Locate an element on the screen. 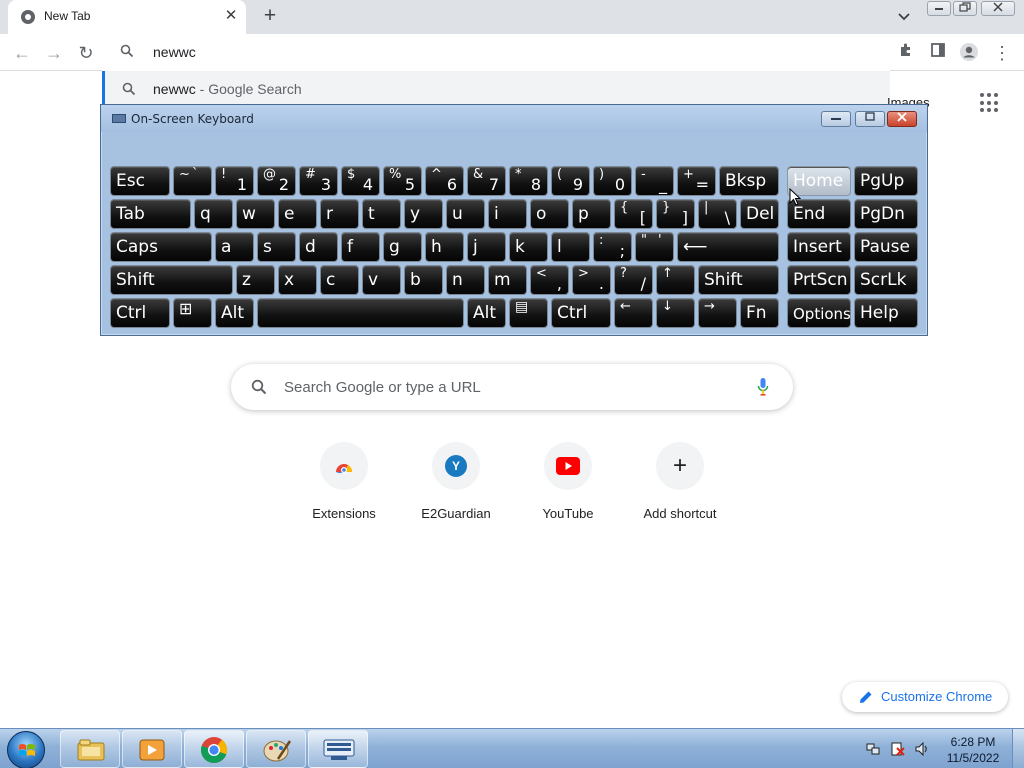  customize-chrome-button: Customize Chrome is located at coordinates (925, 697).